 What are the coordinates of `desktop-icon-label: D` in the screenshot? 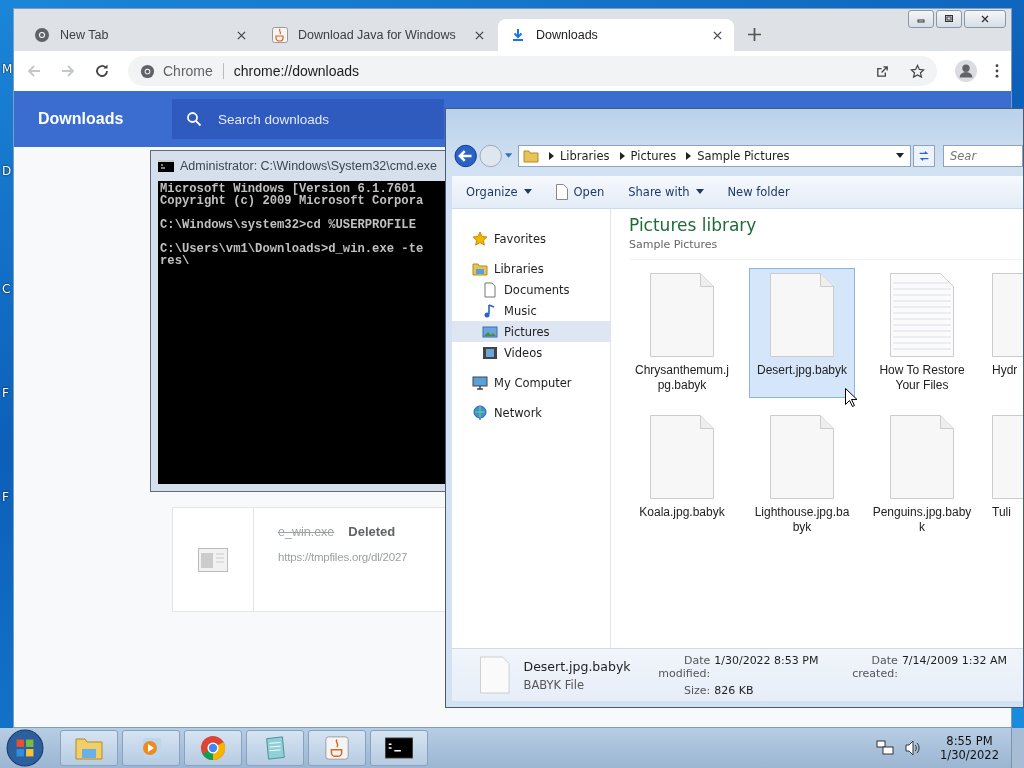 It's located at (7, 171).